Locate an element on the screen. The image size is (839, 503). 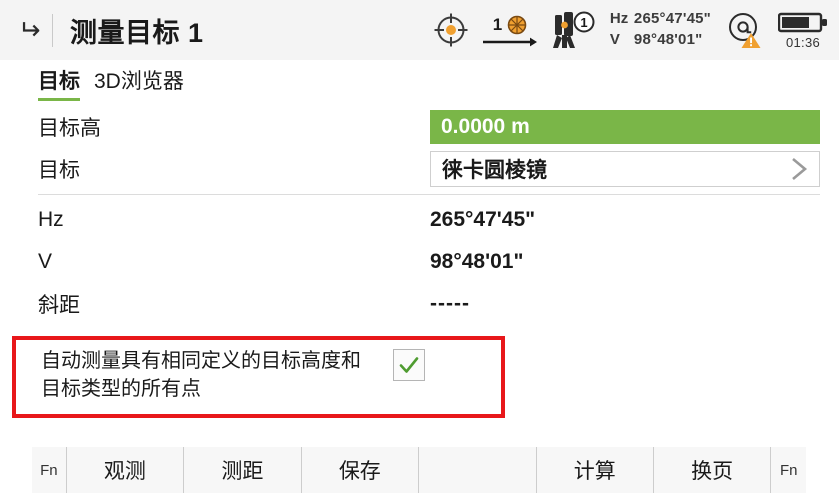
row-target-height: 目标高 0.0000 m is located at coordinates (419, 127).